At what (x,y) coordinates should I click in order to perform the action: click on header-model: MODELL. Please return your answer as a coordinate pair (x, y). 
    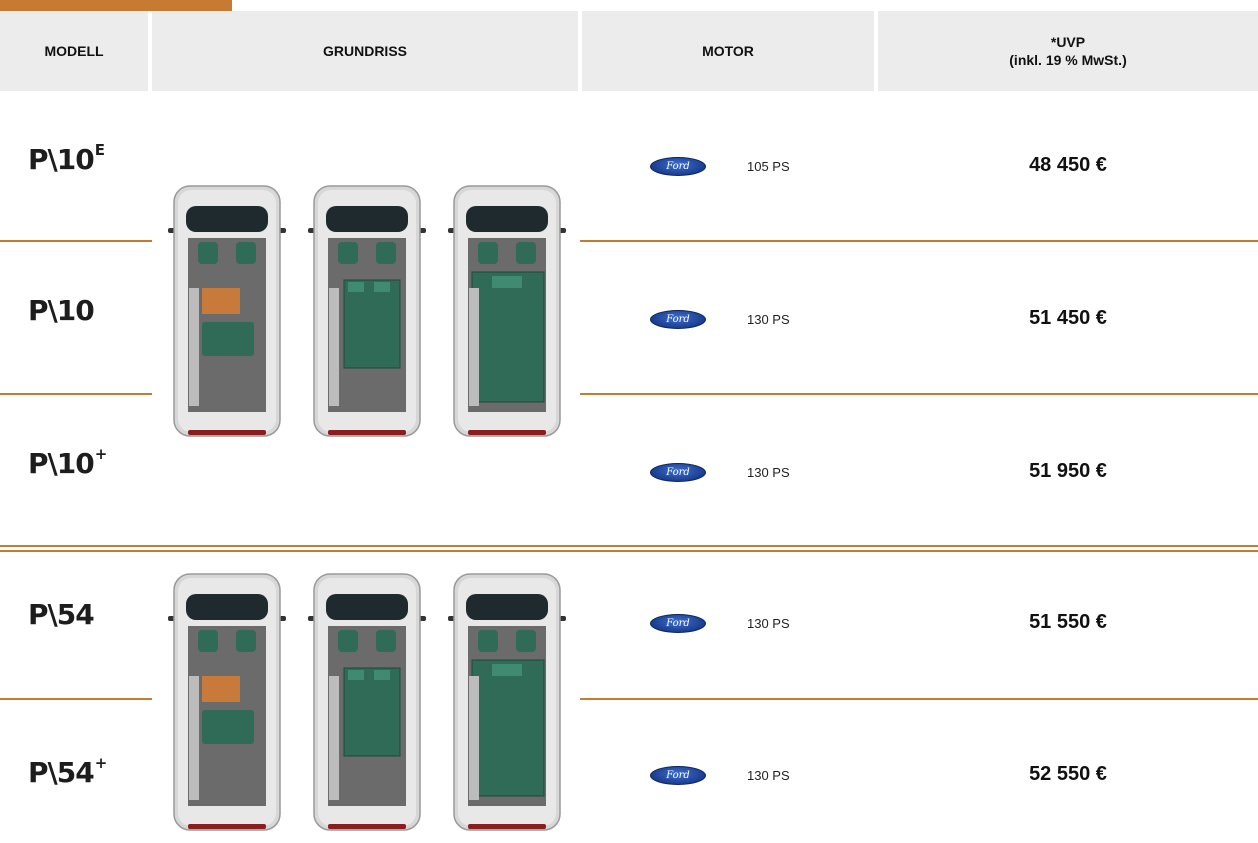
    Looking at the image, I should click on (74, 51).